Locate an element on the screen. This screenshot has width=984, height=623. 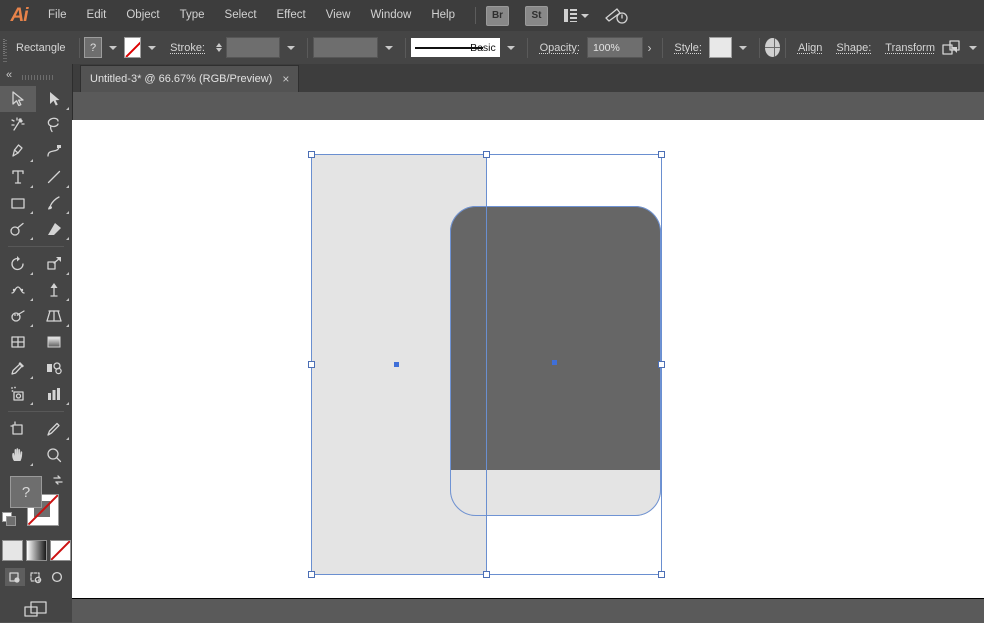
fill-dropdown-icon is located at coordinates (112, 47).